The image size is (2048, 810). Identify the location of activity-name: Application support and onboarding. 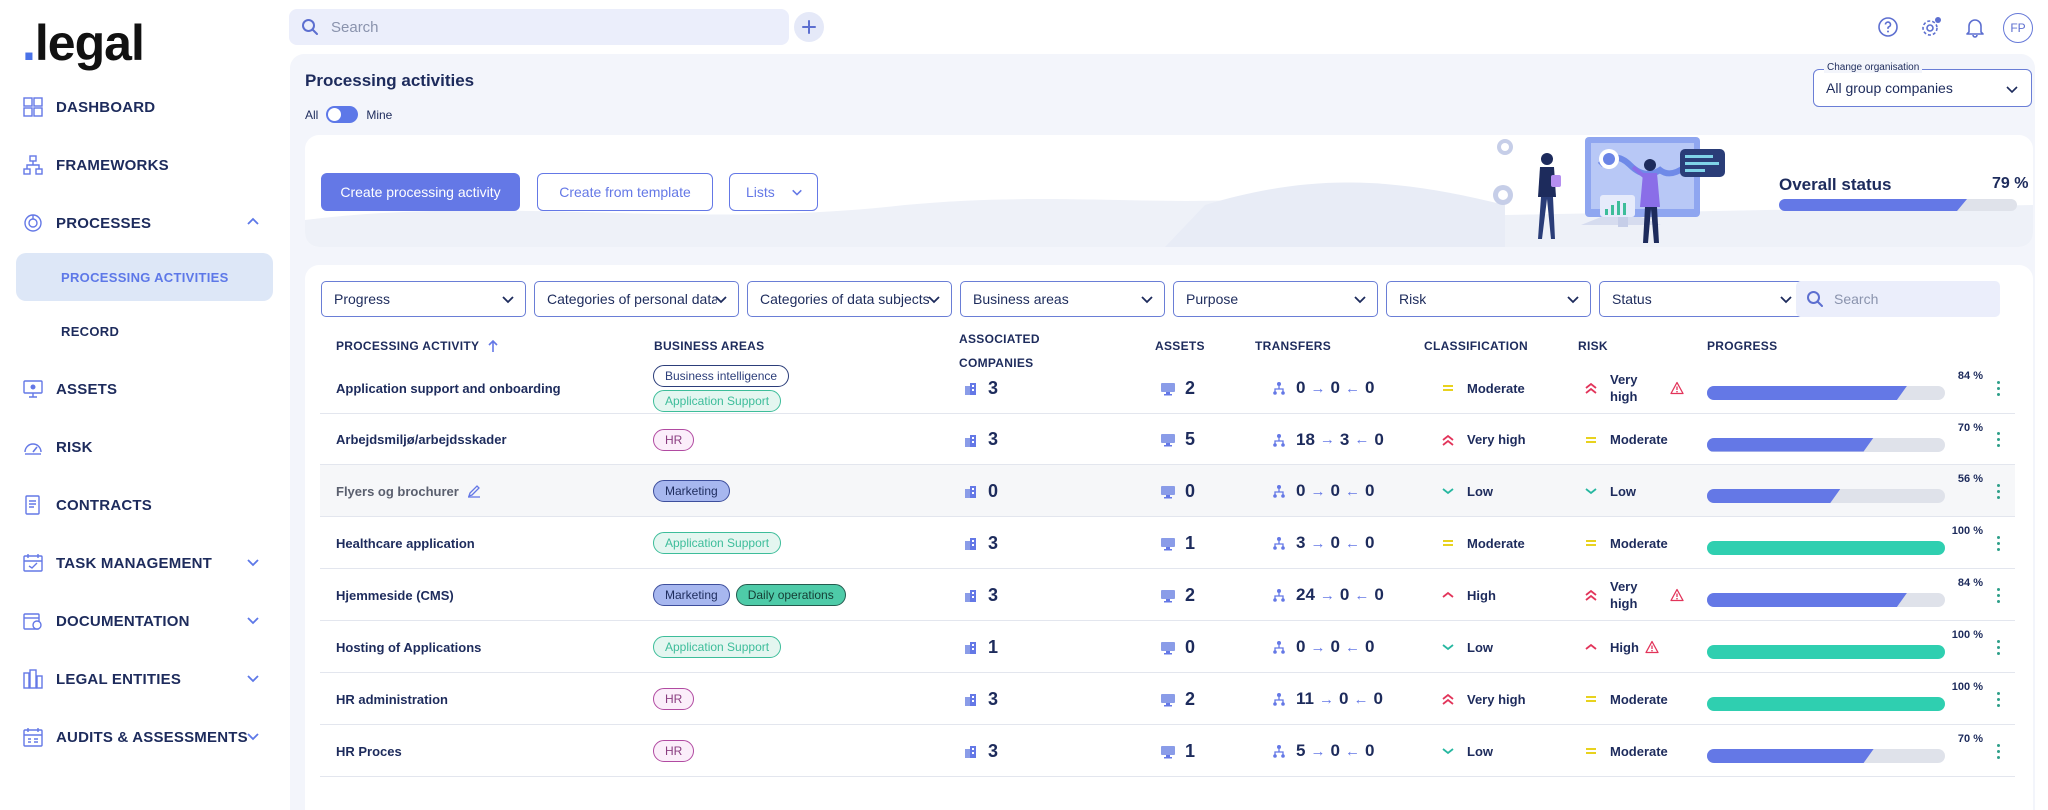
(448, 388).